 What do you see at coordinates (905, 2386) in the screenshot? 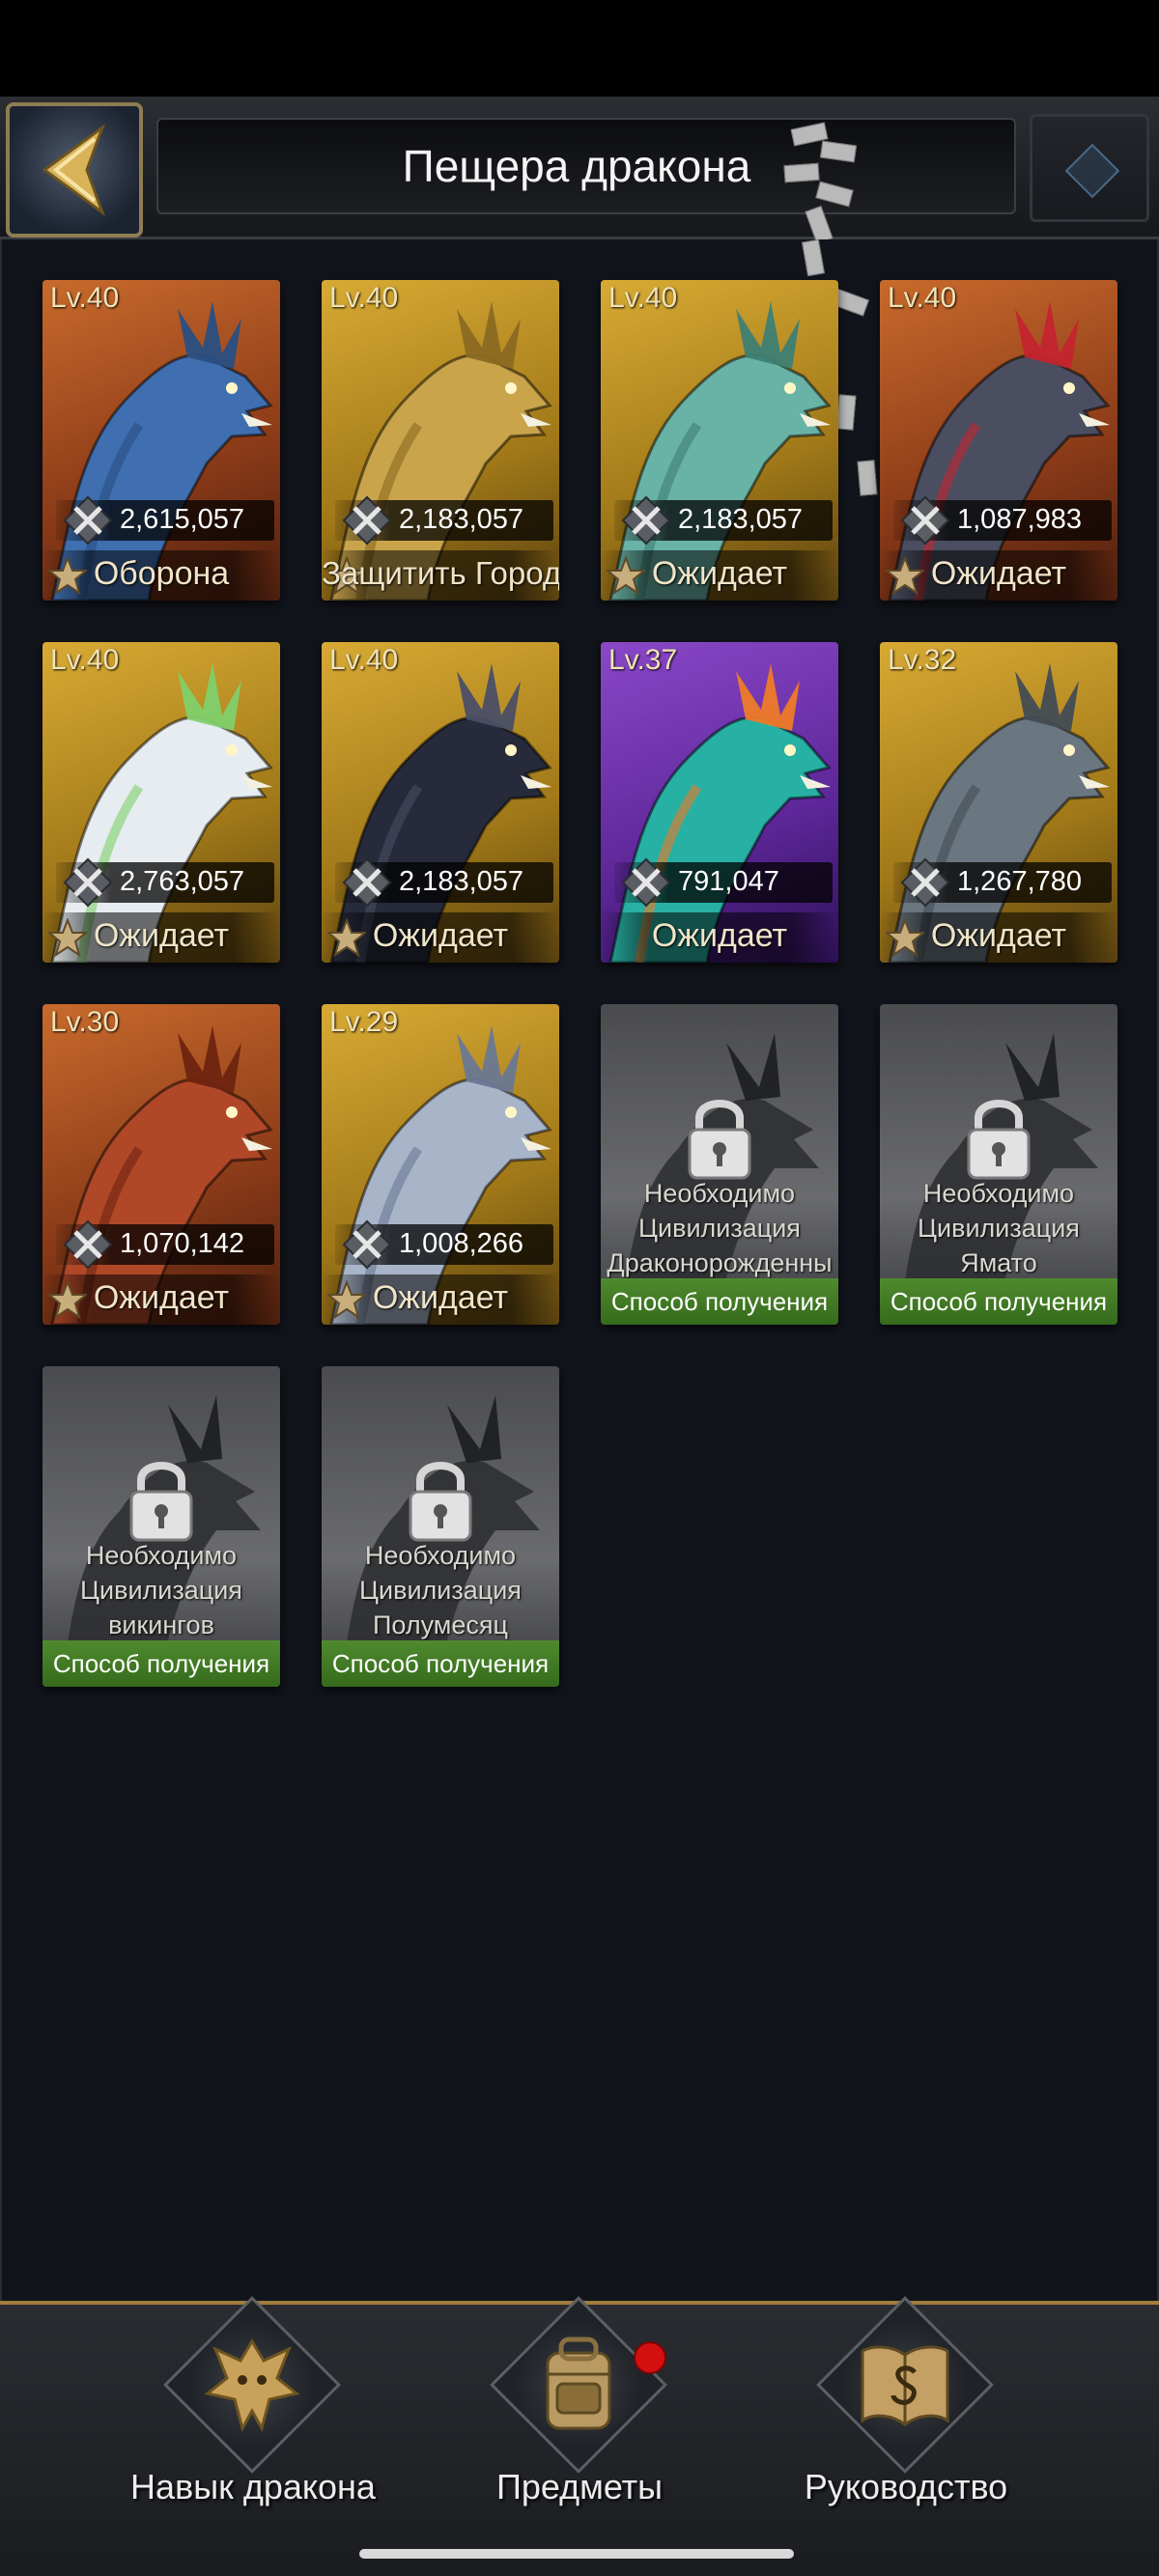
I see `guide-book-icon` at bounding box center [905, 2386].